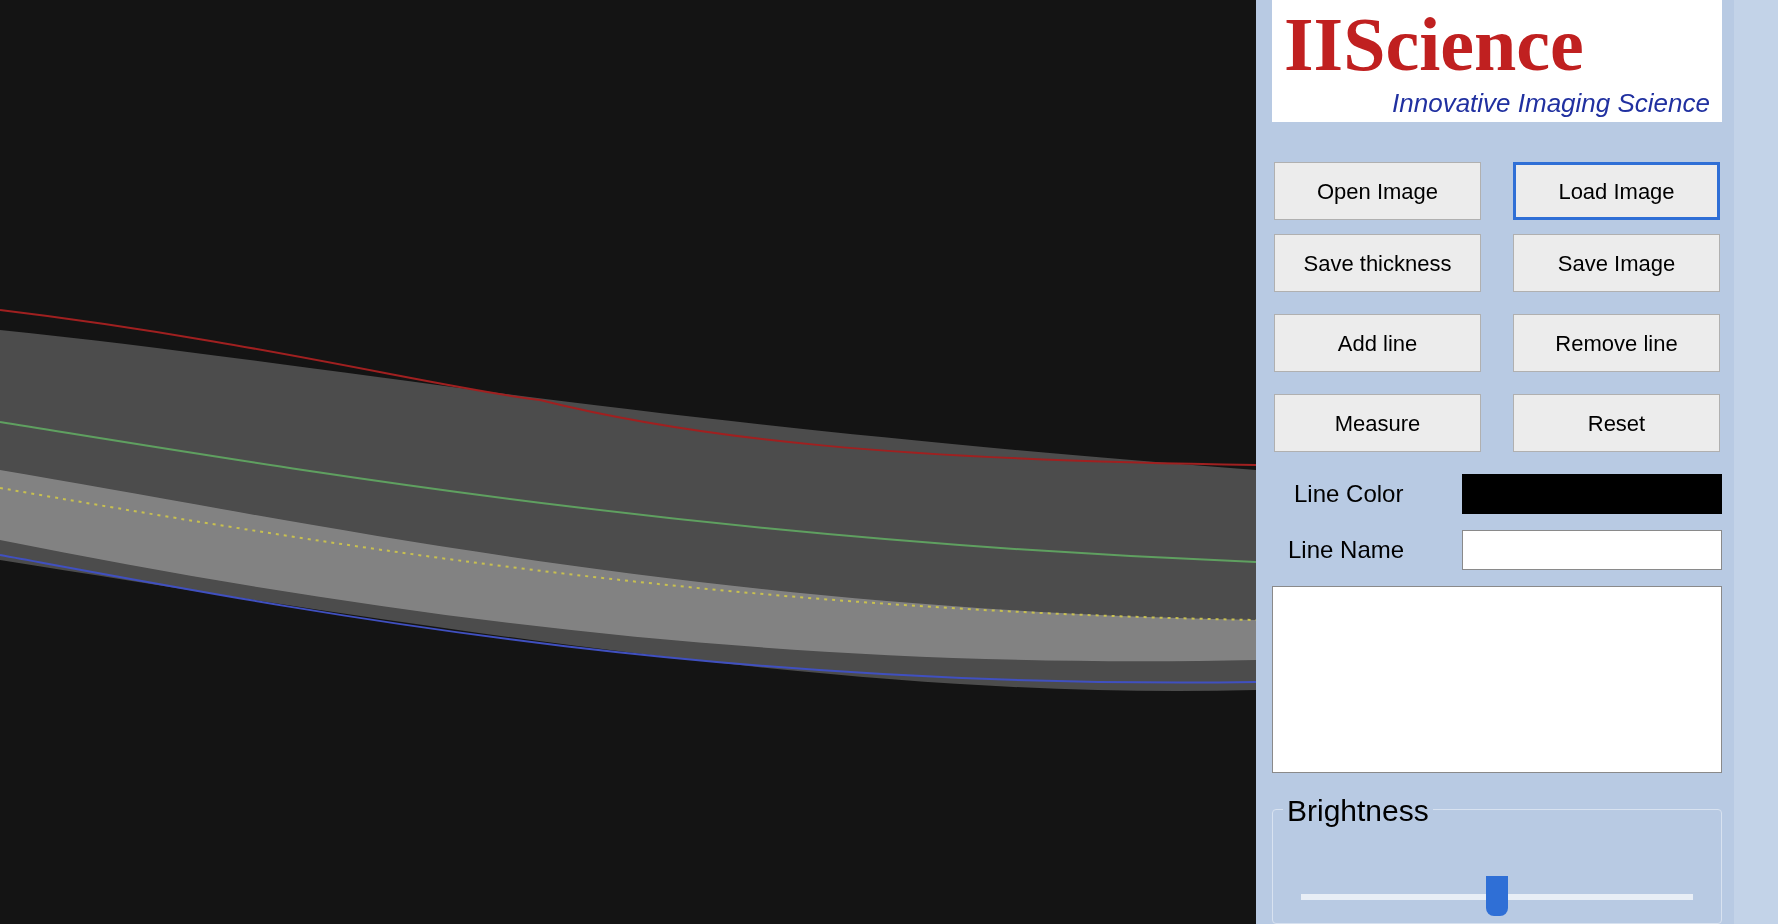 This screenshot has width=1778, height=924. What do you see at coordinates (1377, 191) in the screenshot?
I see `action-button: Open Image` at bounding box center [1377, 191].